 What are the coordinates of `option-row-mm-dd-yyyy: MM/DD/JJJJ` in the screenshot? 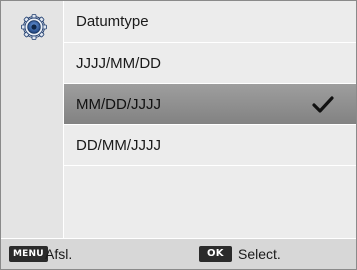 It's located at (210, 104).